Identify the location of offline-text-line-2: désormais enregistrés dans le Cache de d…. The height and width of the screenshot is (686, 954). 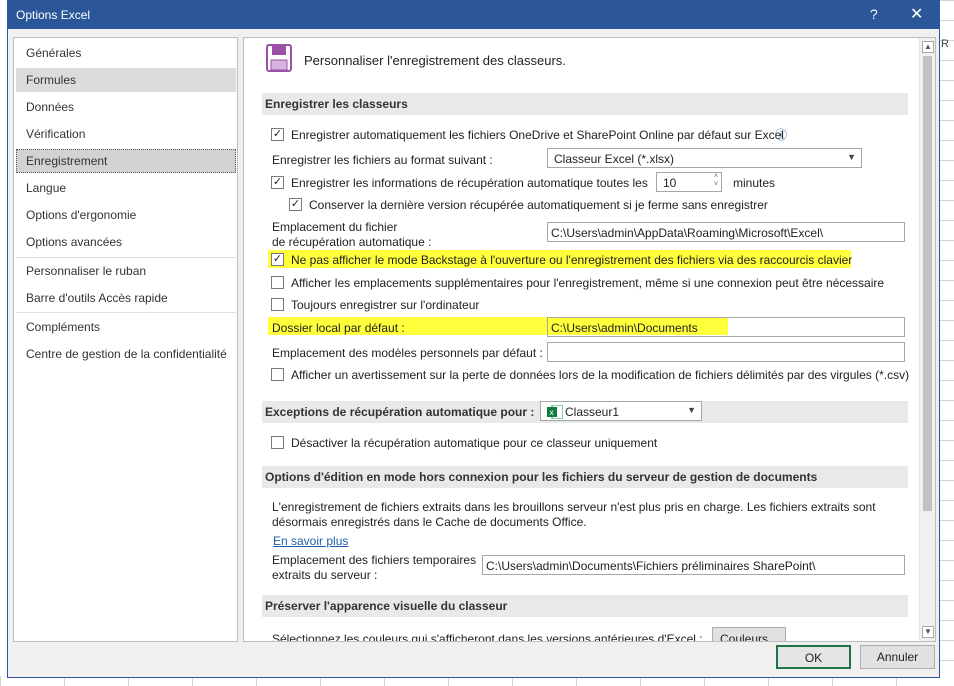
(429, 522).